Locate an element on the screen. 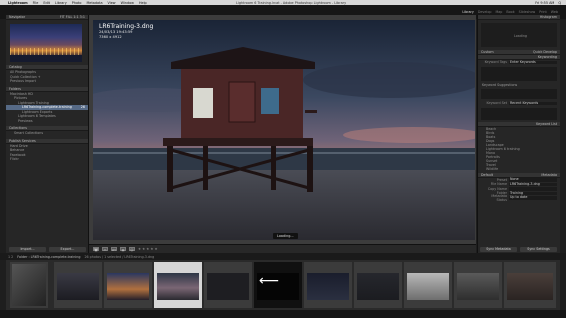  thumb-dark is located at coordinates (228, 286).